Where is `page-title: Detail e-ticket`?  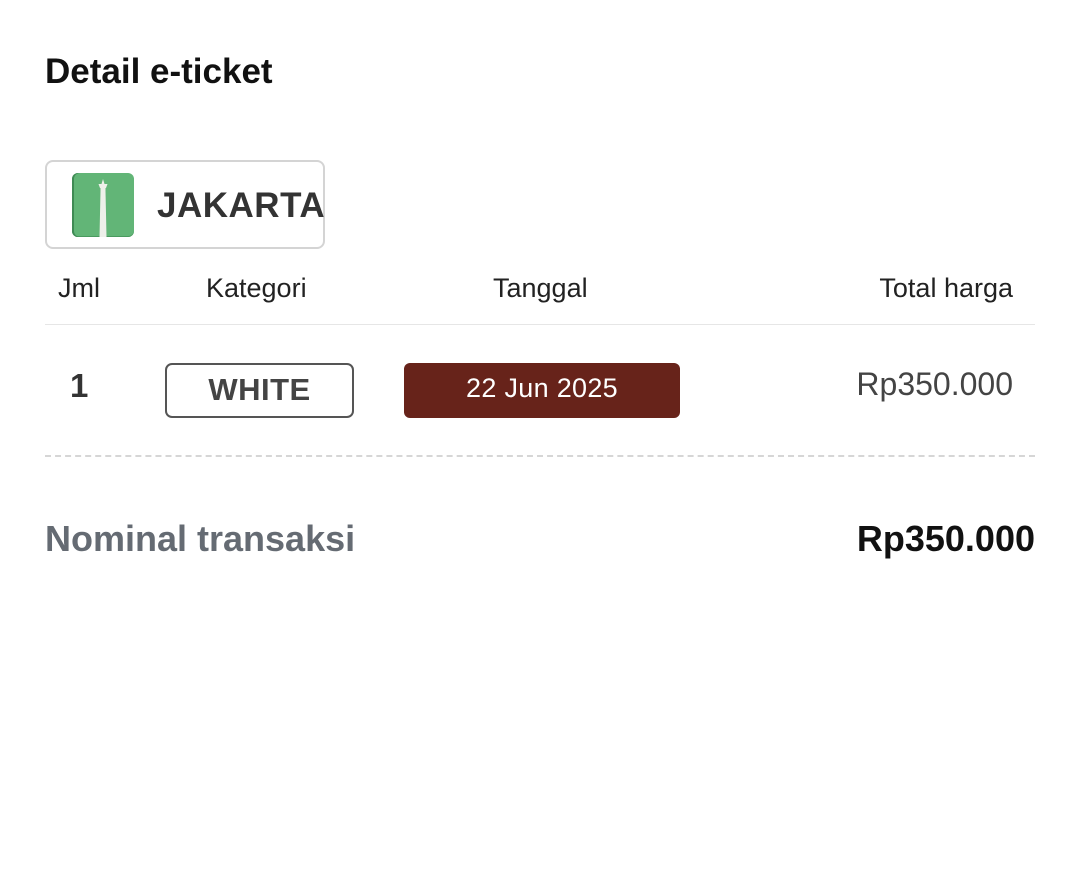 page-title: Detail e-ticket is located at coordinates (159, 71).